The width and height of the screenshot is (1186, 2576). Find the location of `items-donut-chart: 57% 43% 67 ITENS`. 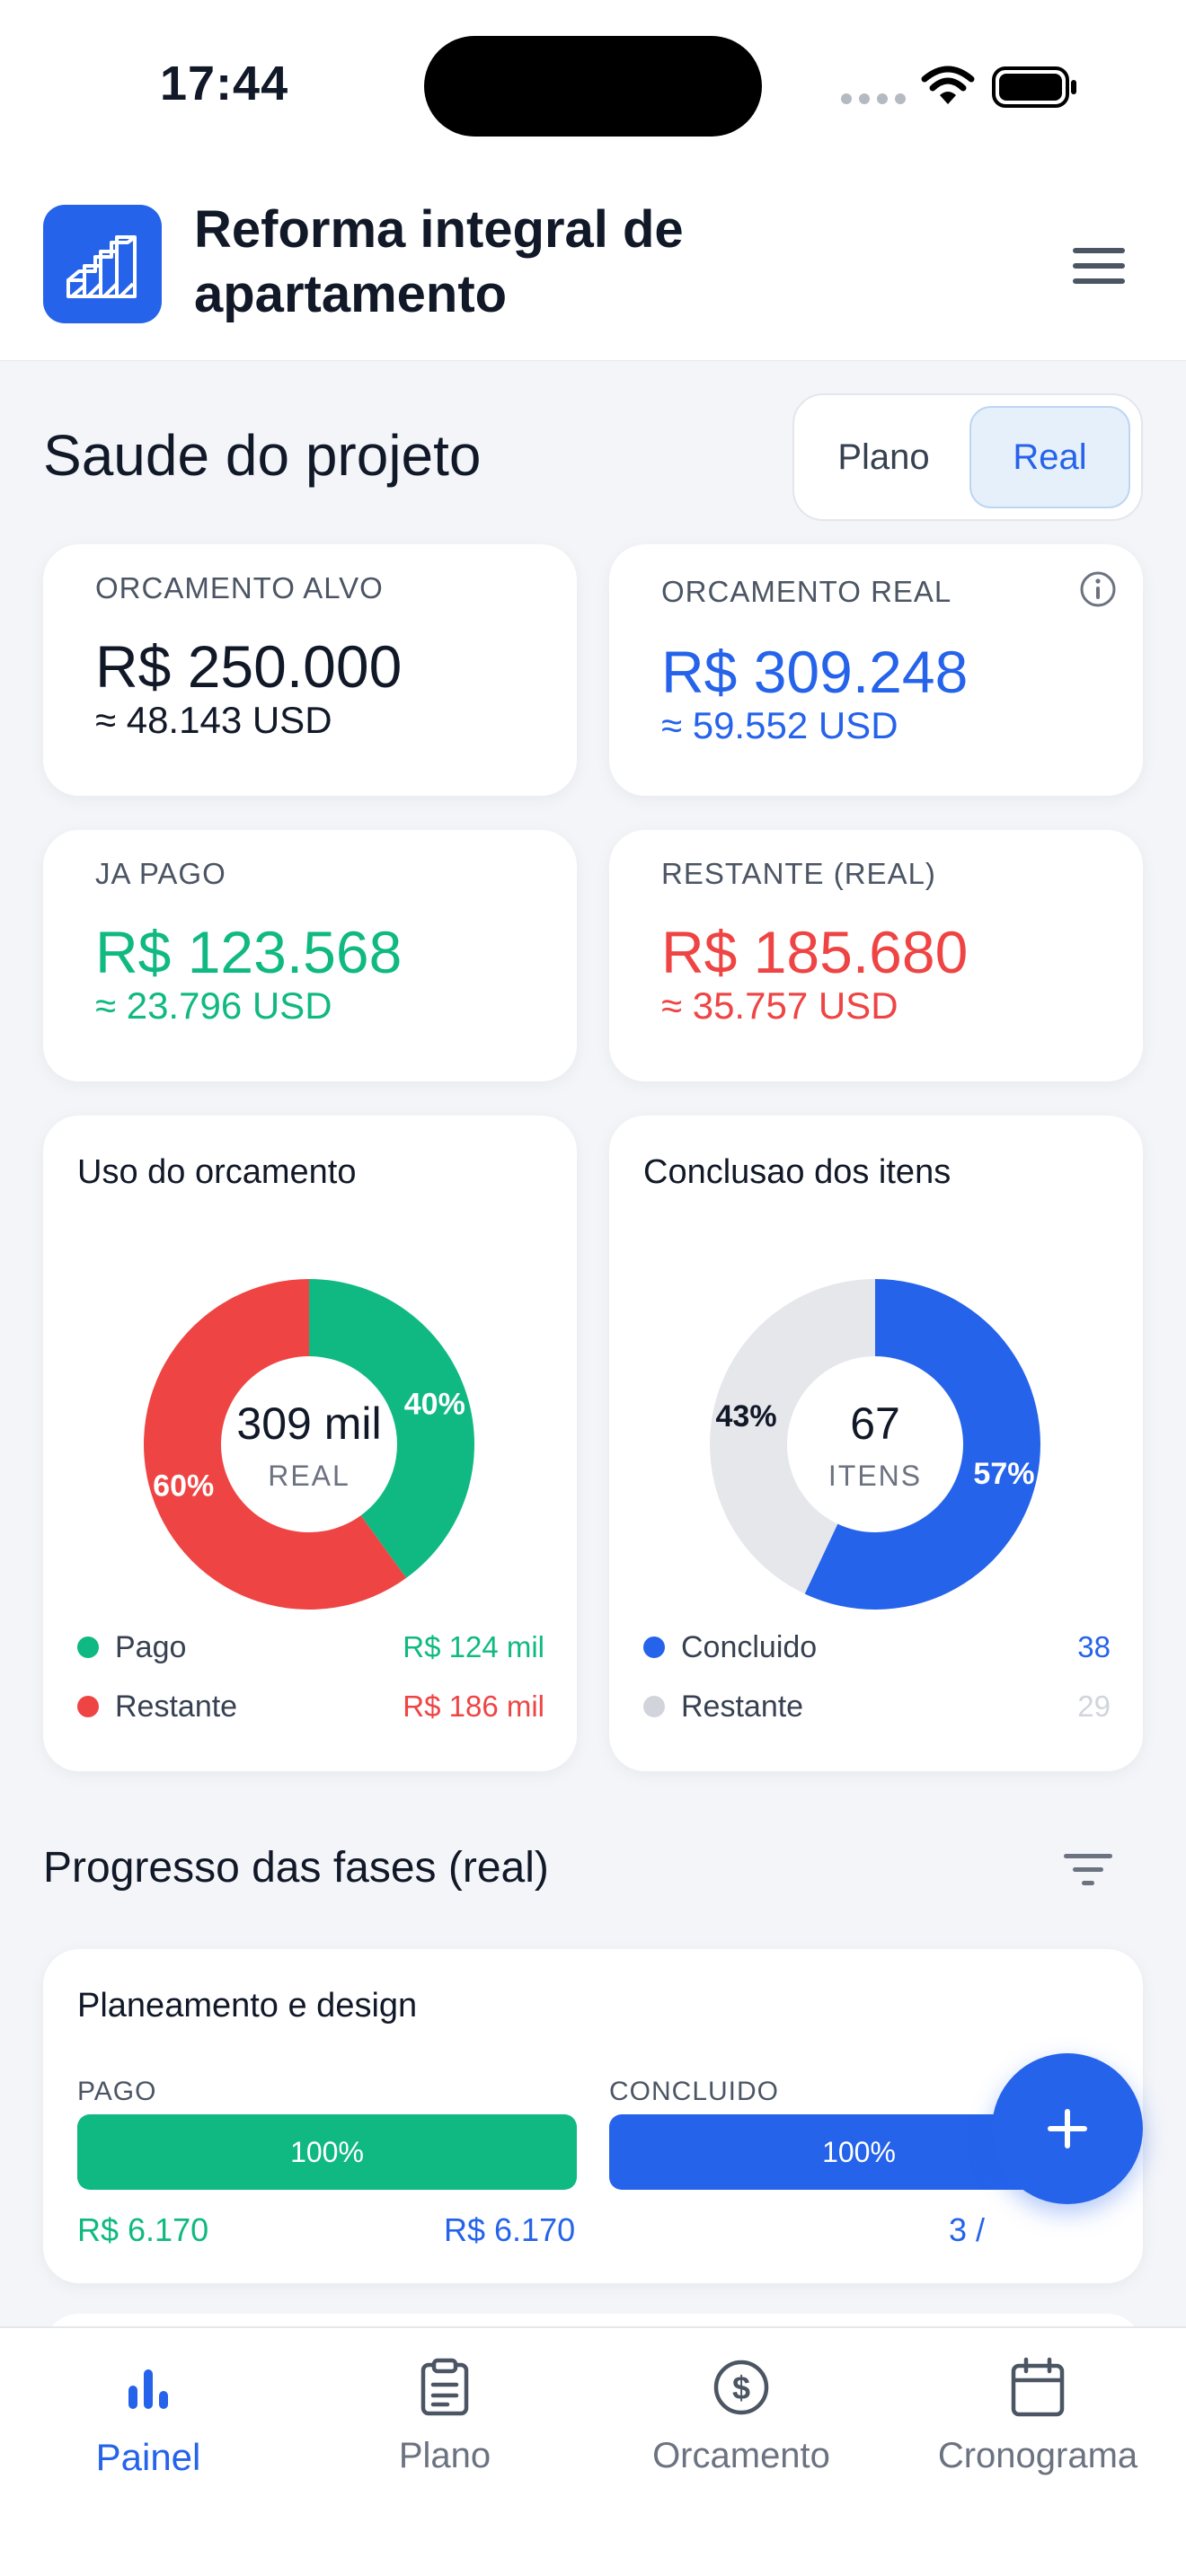

items-donut-chart: 57% 43% 67 ITENS is located at coordinates (875, 1444).